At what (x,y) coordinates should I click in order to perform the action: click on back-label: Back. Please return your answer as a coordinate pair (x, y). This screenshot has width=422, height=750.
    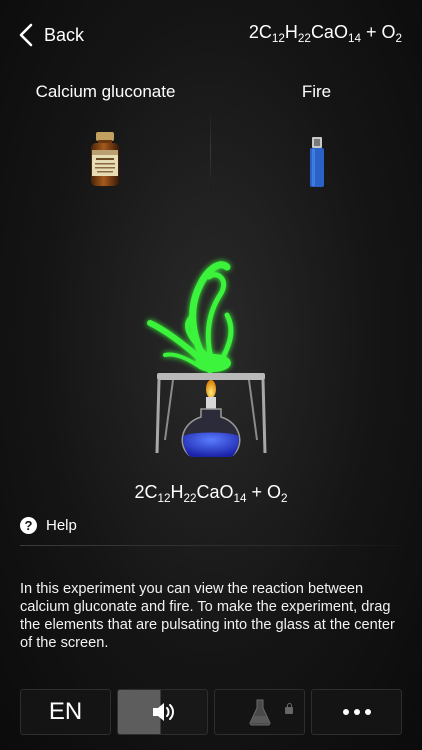
    Looking at the image, I should click on (64, 34).